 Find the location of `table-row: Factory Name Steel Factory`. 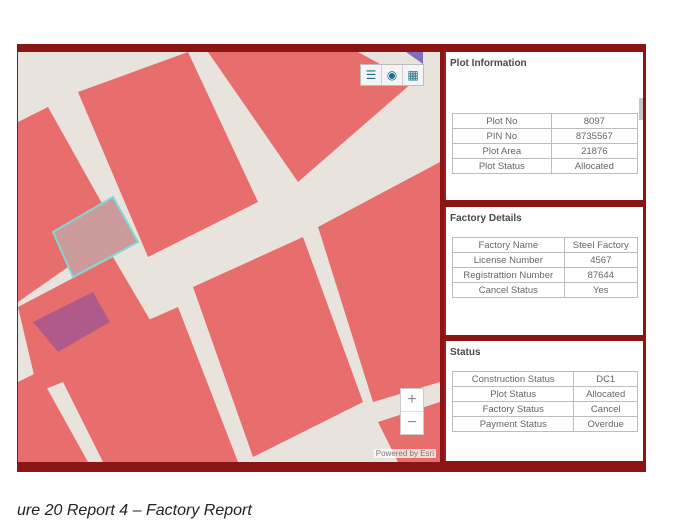

table-row: Factory Name Steel Factory is located at coordinates (545, 245).